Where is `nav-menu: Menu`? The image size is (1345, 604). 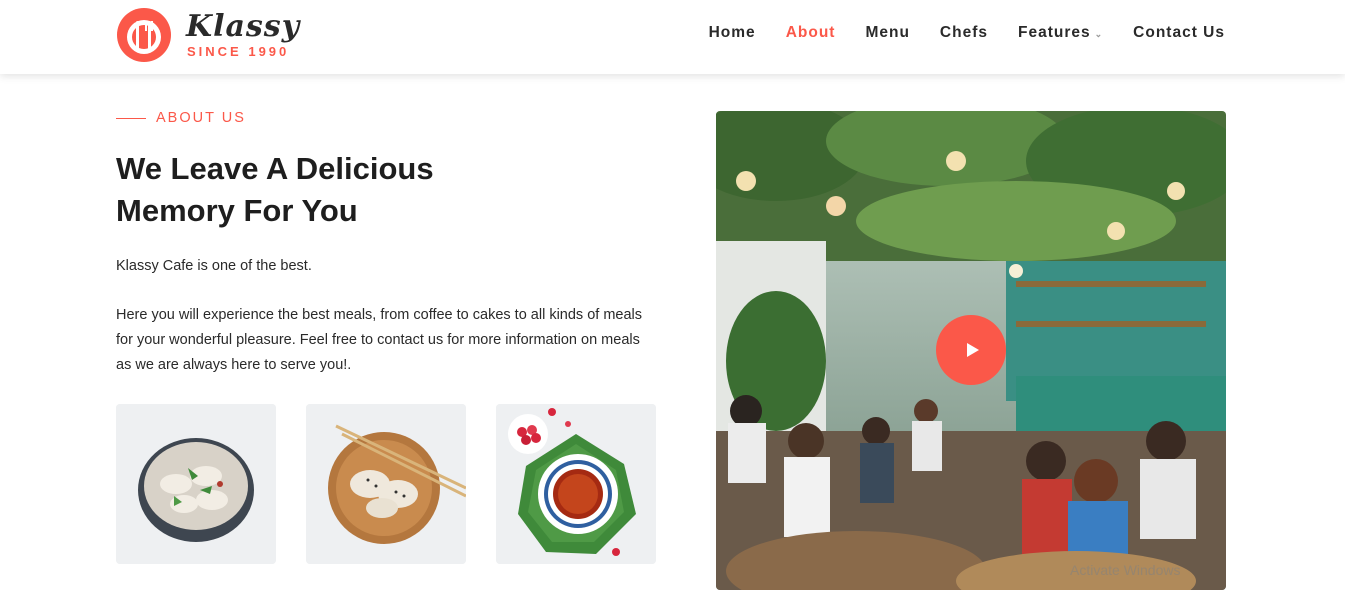 nav-menu: Menu is located at coordinates (887, 33).